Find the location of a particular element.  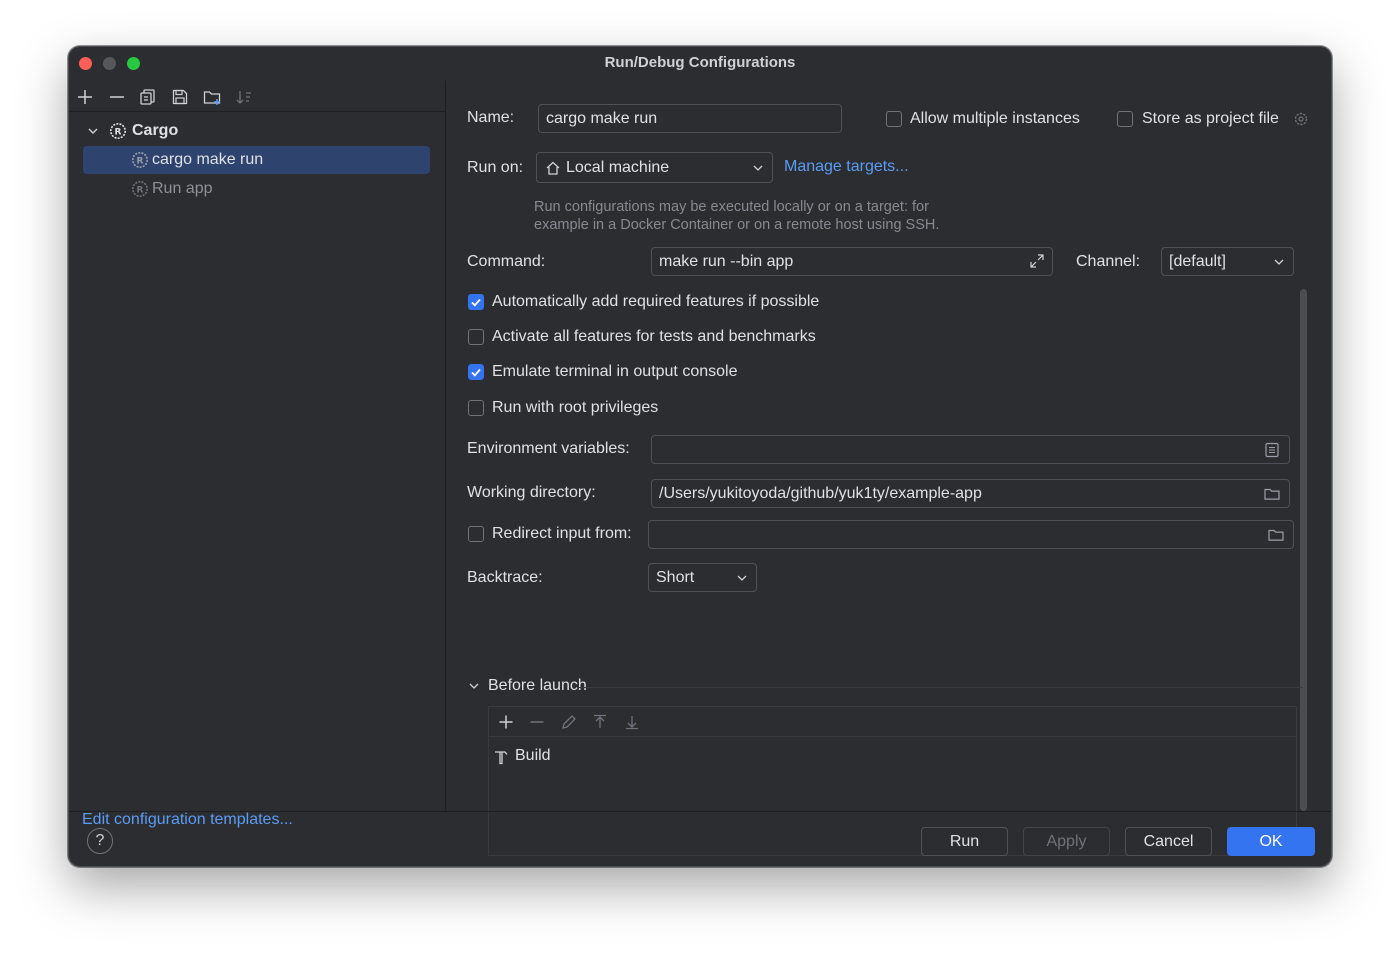

env-input is located at coordinates (970, 449).